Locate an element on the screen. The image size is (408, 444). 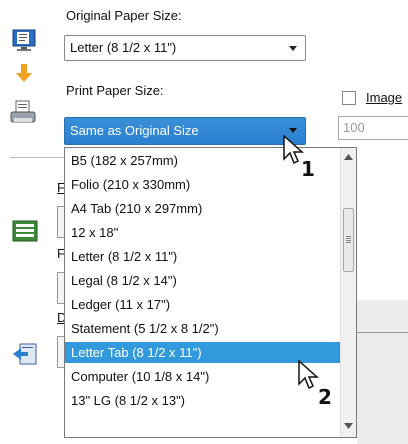
list-item: 12 x 18" is located at coordinates (202, 232).